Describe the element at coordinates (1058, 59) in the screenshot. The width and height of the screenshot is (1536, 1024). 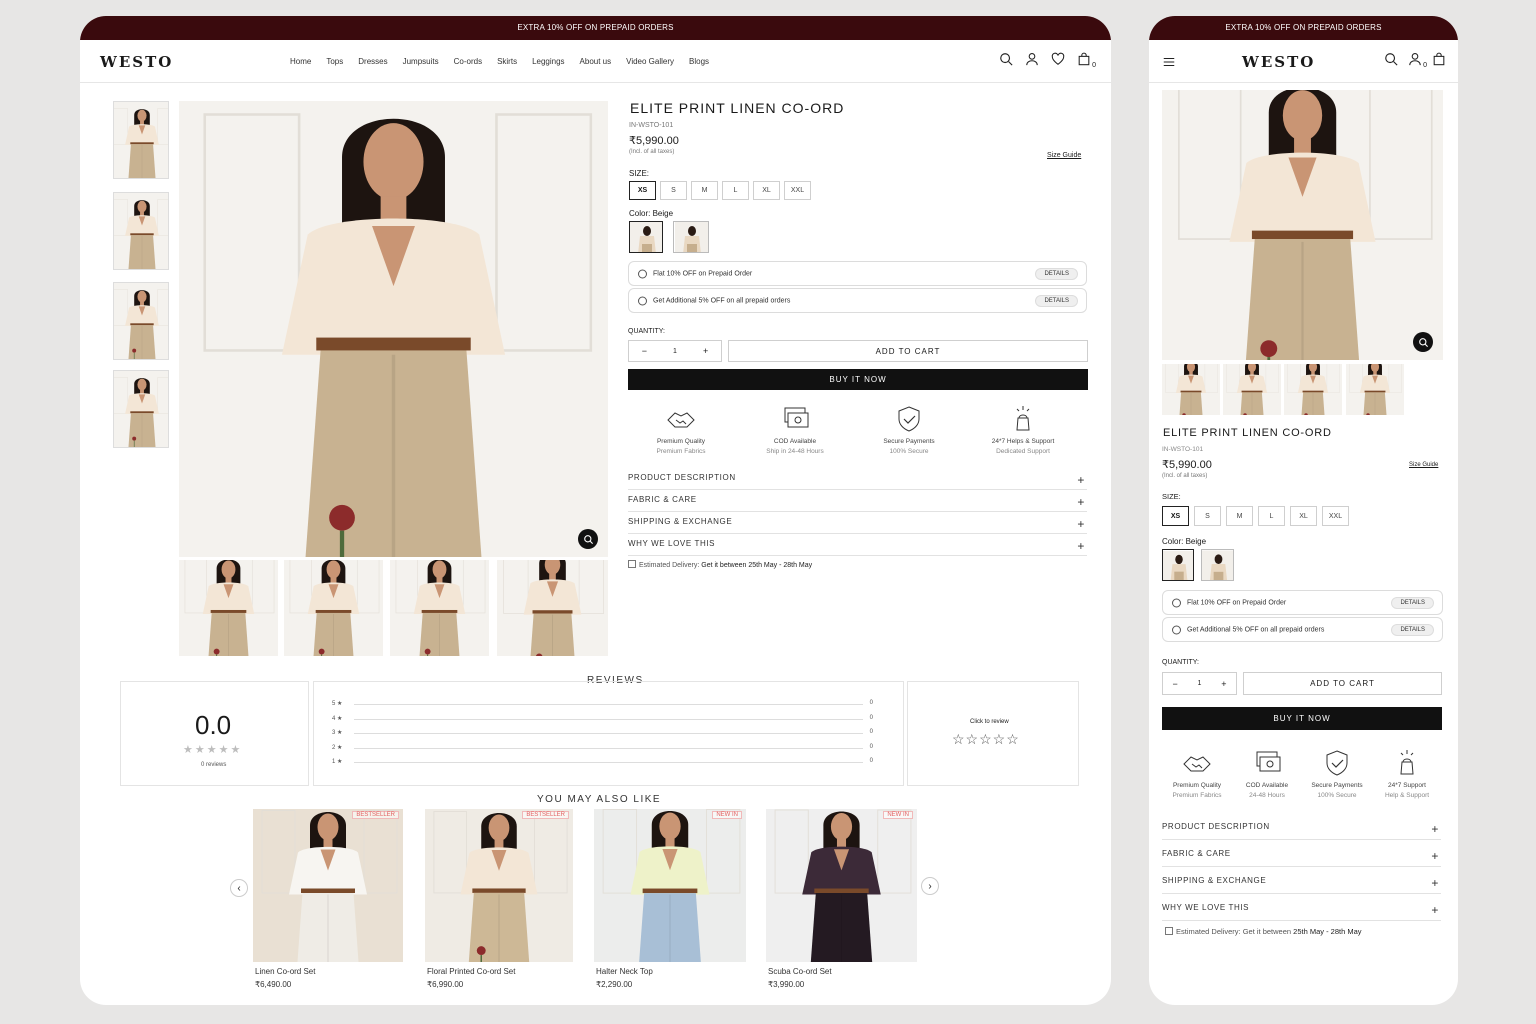
I see `wishlist-heart-icon` at that location.